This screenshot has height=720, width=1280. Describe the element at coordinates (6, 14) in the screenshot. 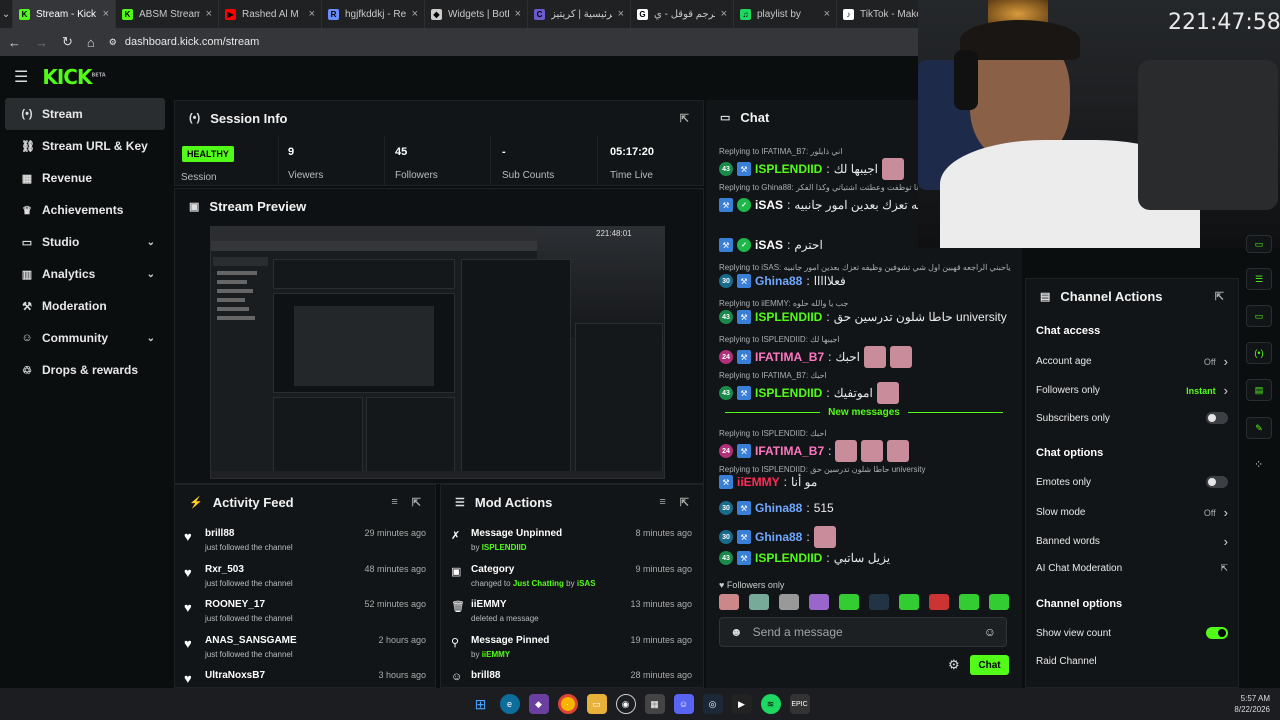

I see `tab-list-menu: ⌄` at that location.